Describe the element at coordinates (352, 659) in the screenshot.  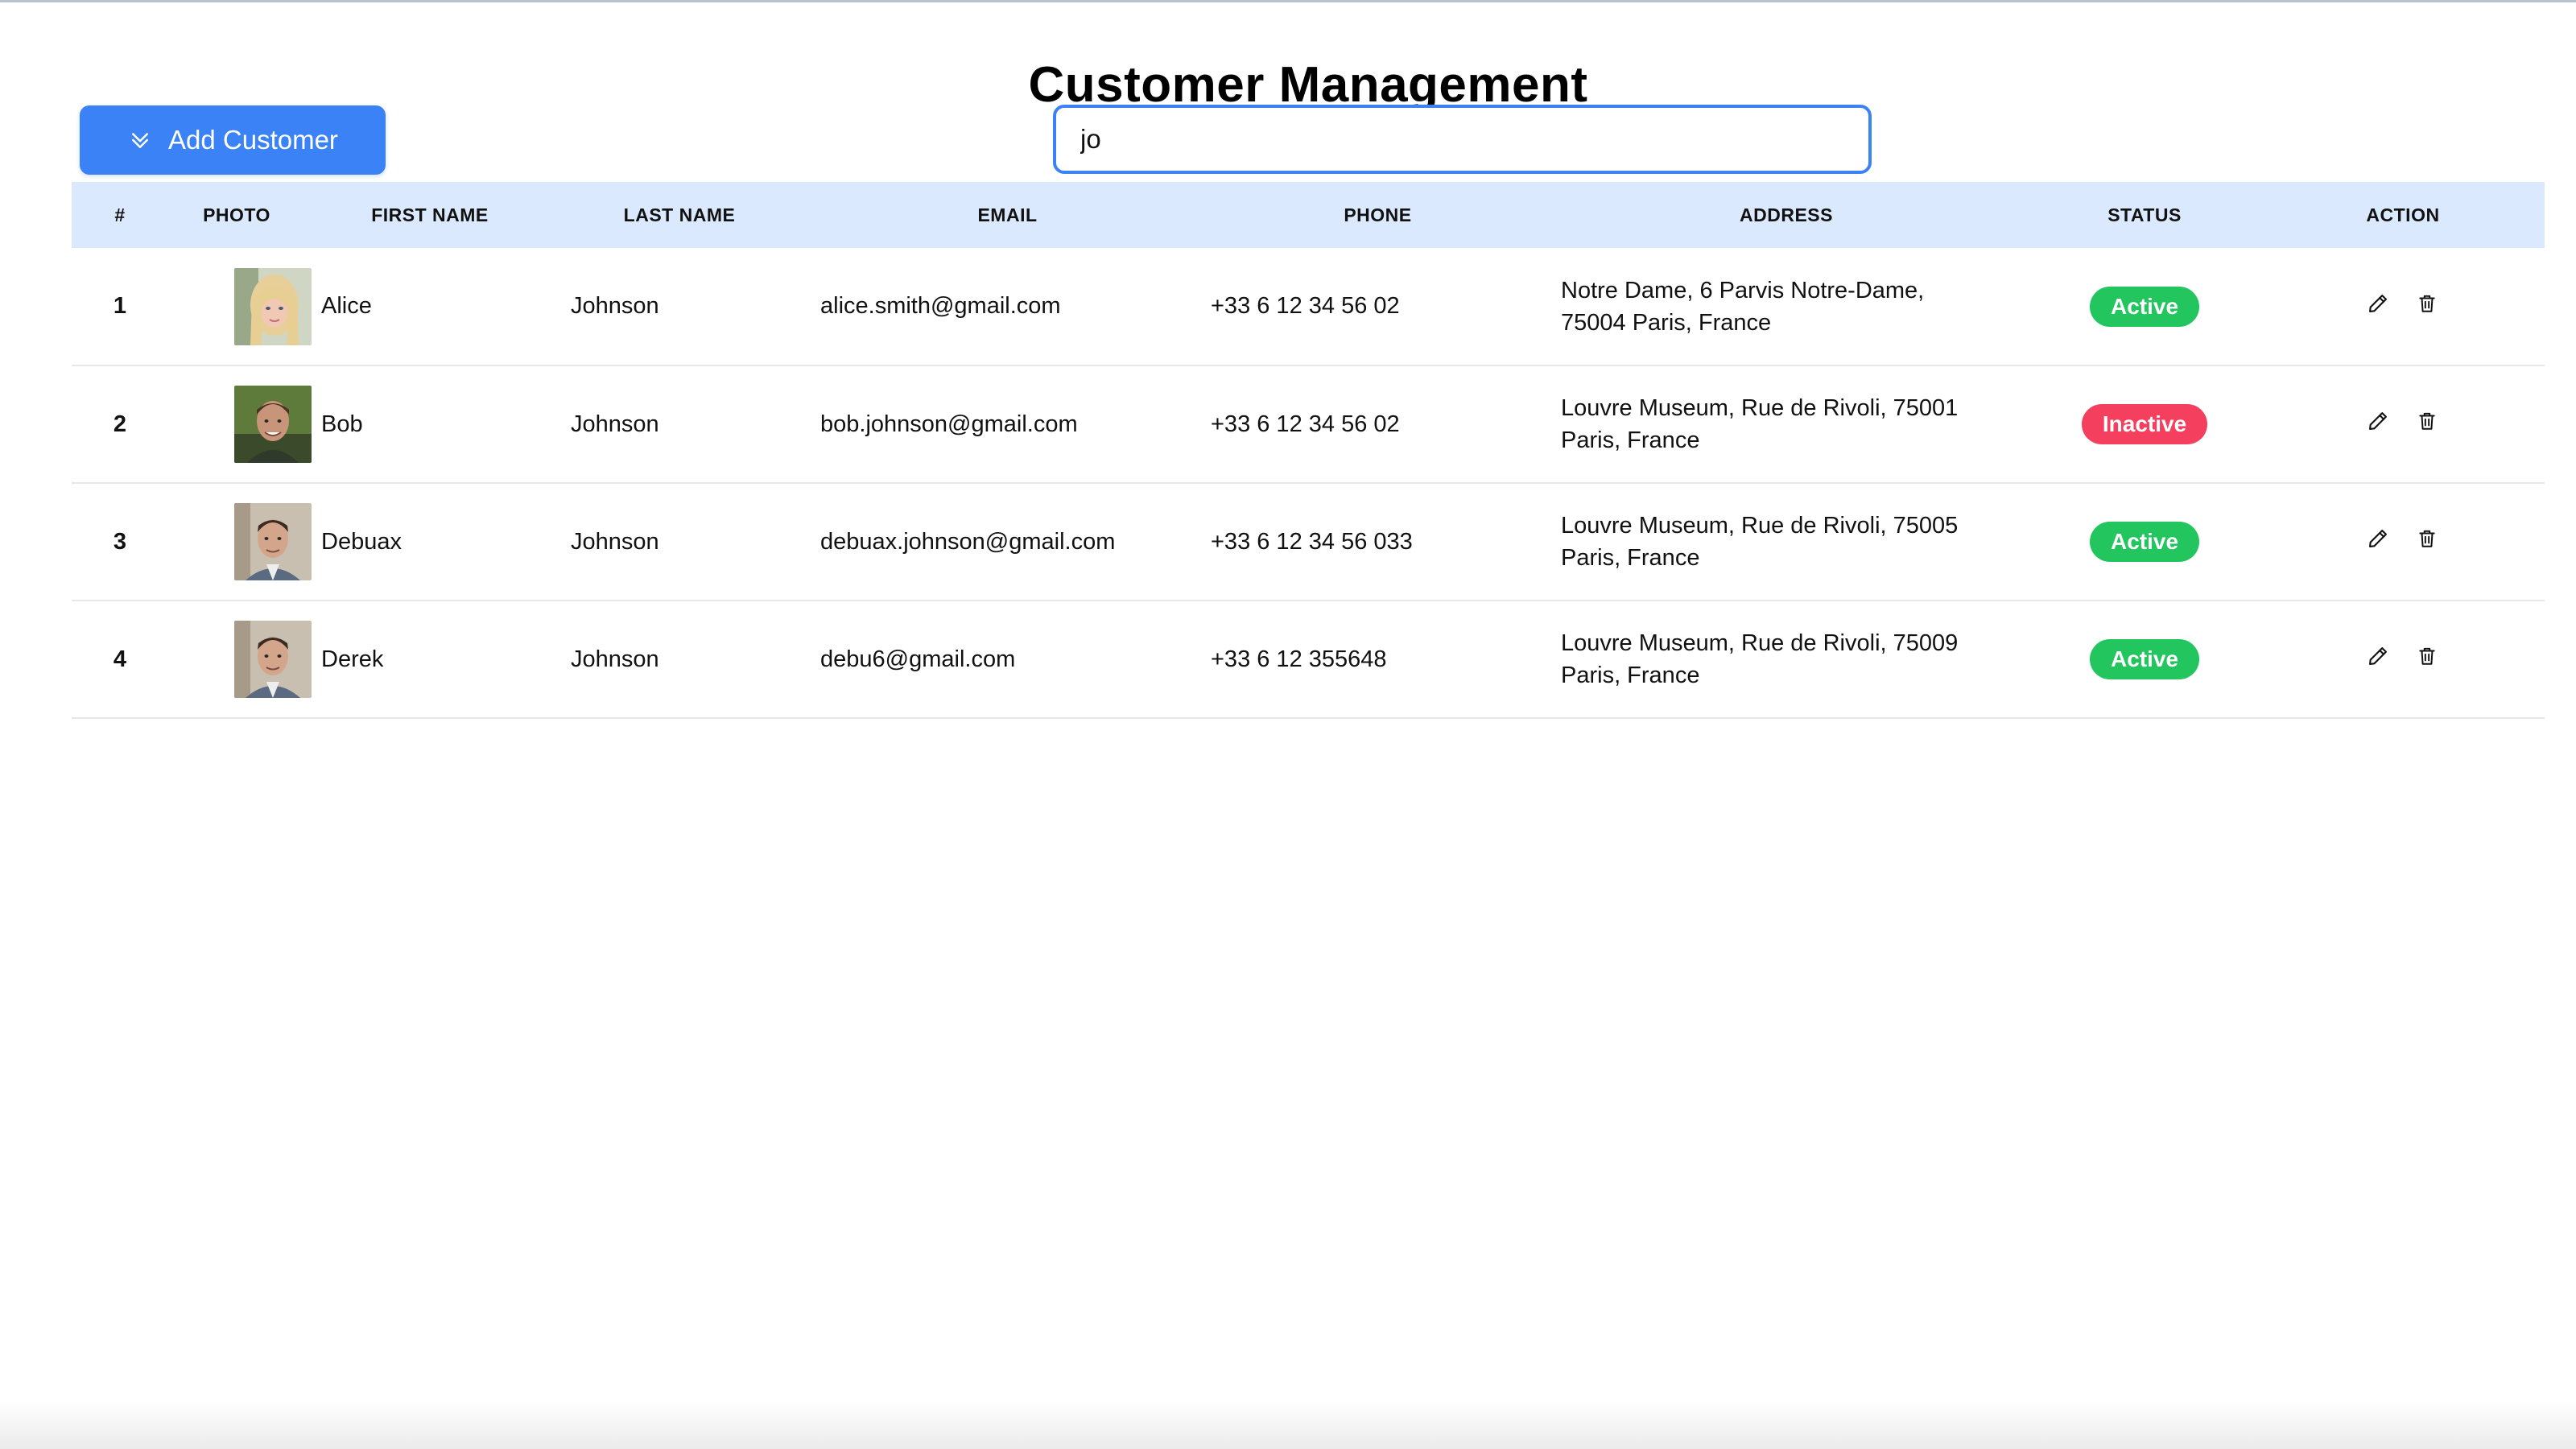
I see `first-name-cell: Derek` at that location.